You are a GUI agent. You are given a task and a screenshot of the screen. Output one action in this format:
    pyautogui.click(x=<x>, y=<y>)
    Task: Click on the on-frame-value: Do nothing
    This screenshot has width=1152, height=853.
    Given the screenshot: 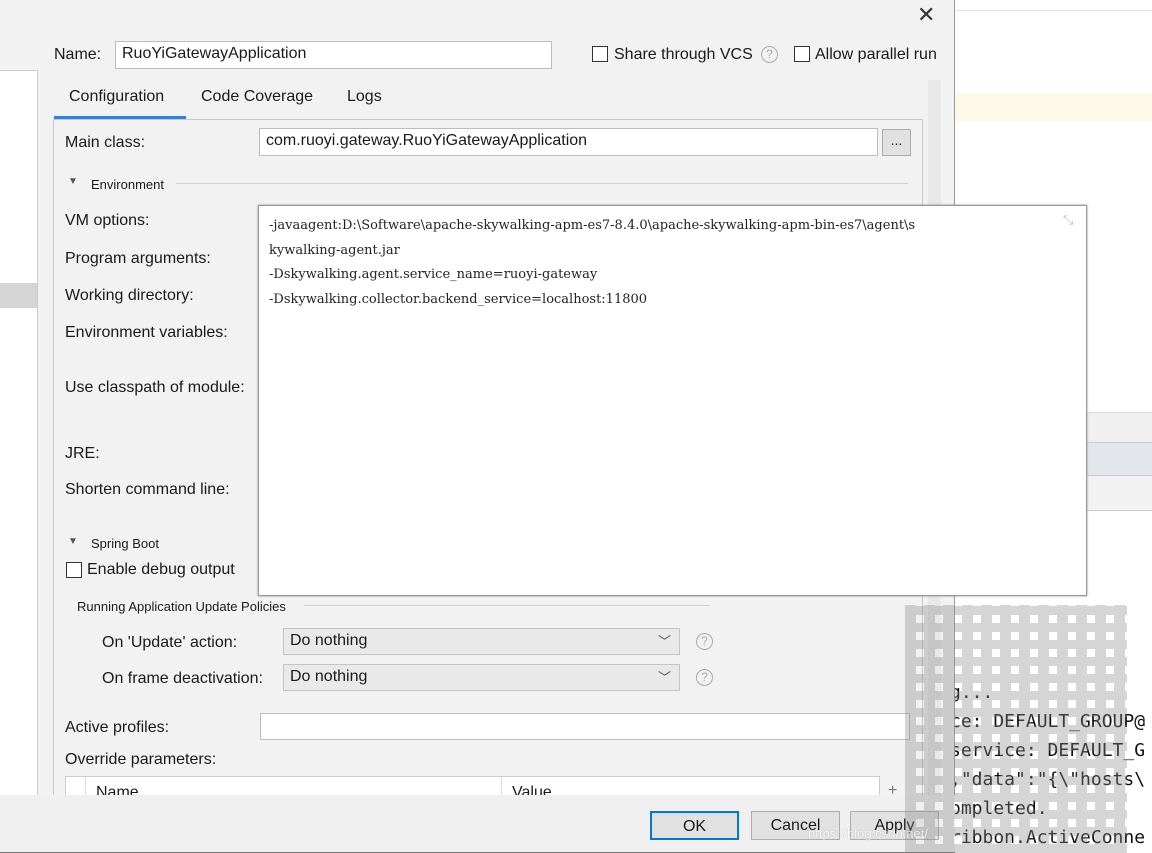 What is the action you would take?
    pyautogui.click(x=329, y=676)
    